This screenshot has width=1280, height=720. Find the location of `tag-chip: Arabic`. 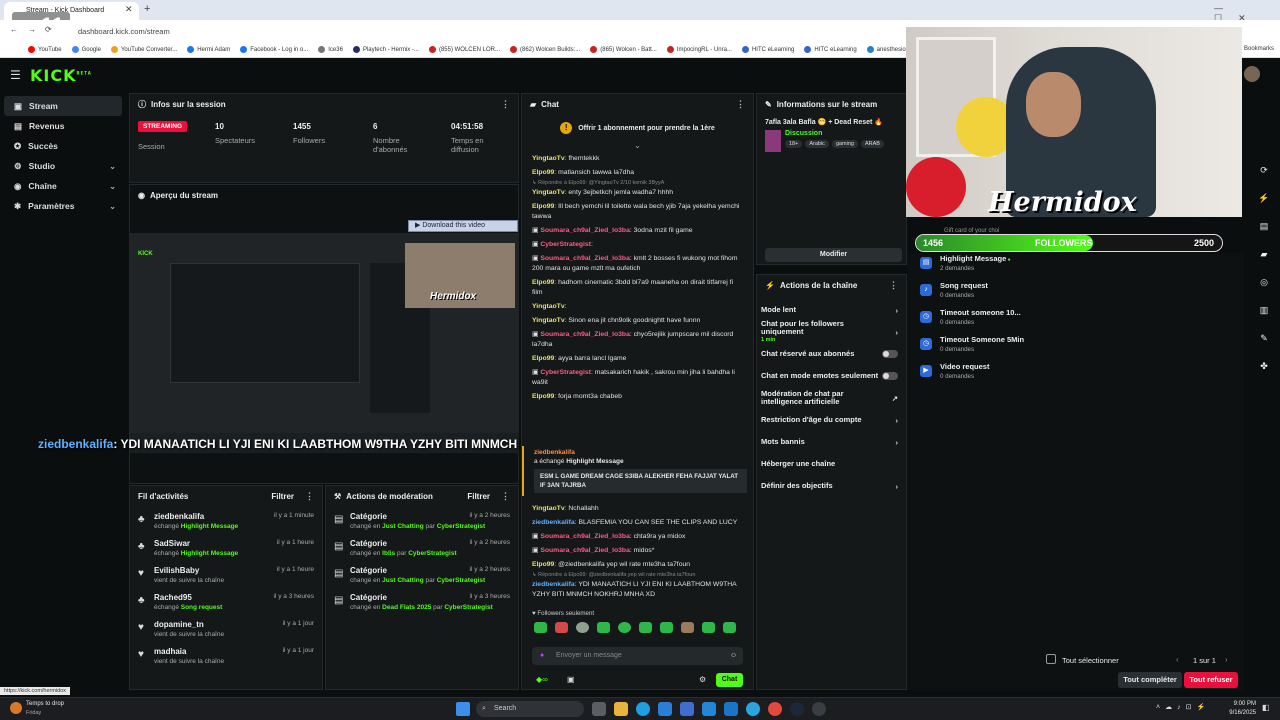

tag-chip: Arabic is located at coordinates (817, 144).